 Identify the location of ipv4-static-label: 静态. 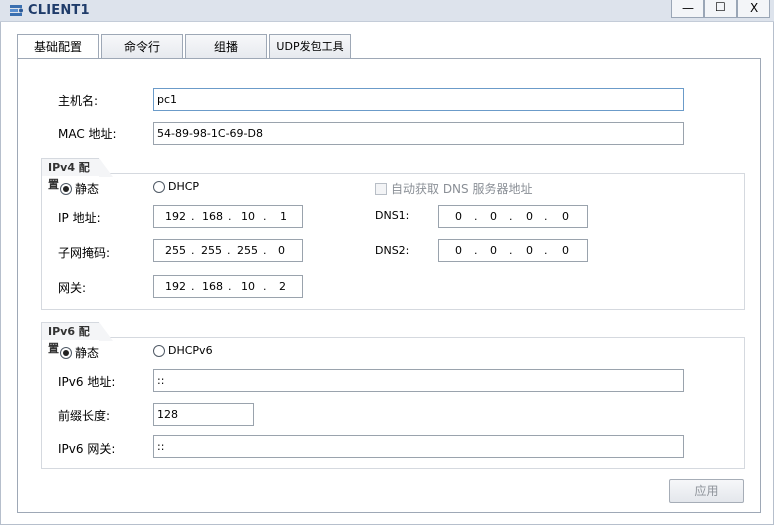
(87, 189).